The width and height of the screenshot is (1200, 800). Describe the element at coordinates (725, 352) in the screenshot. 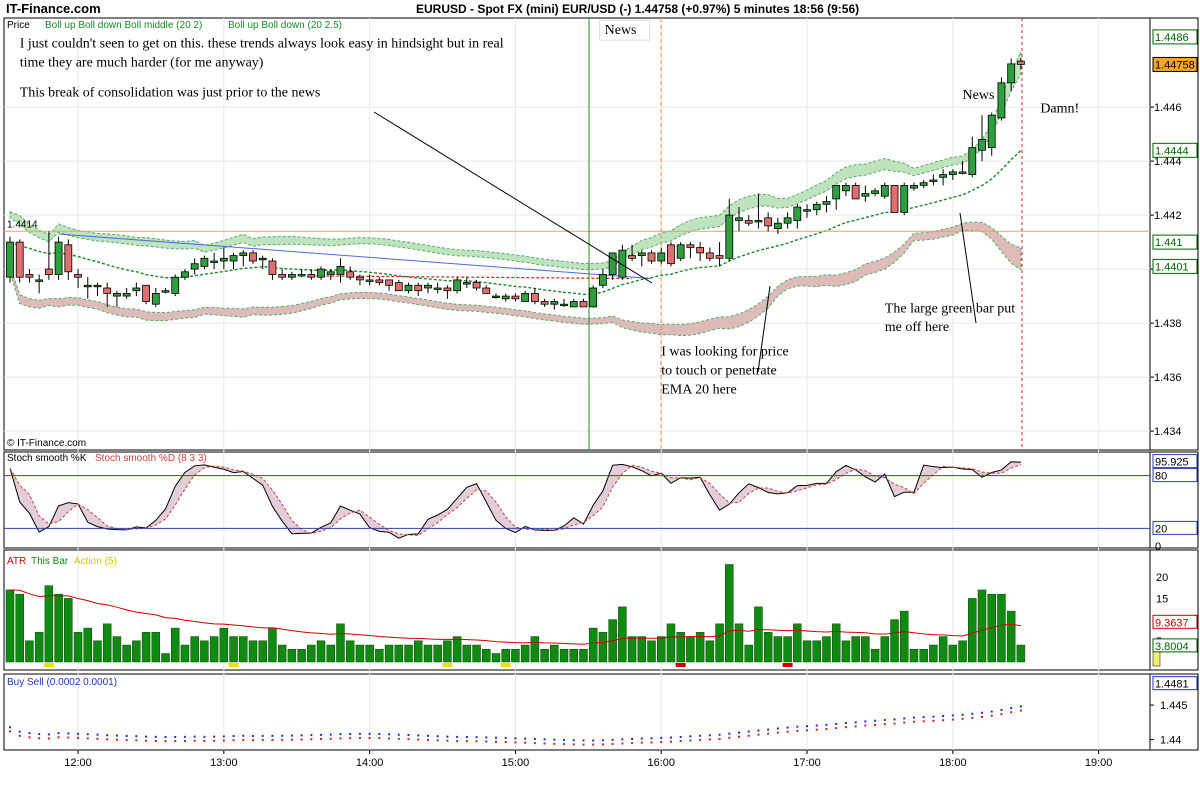

I see `chart-annotation: I was looking for price` at that location.